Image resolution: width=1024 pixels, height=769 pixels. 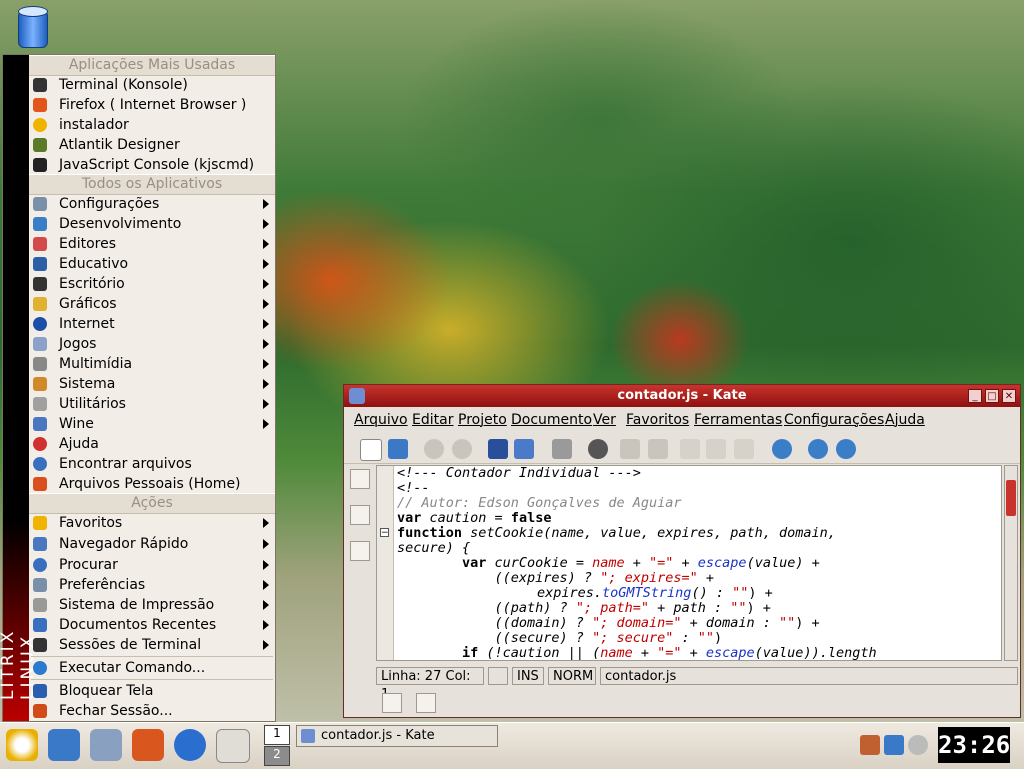 I want to click on kwrite-icon, so click(x=233, y=746).